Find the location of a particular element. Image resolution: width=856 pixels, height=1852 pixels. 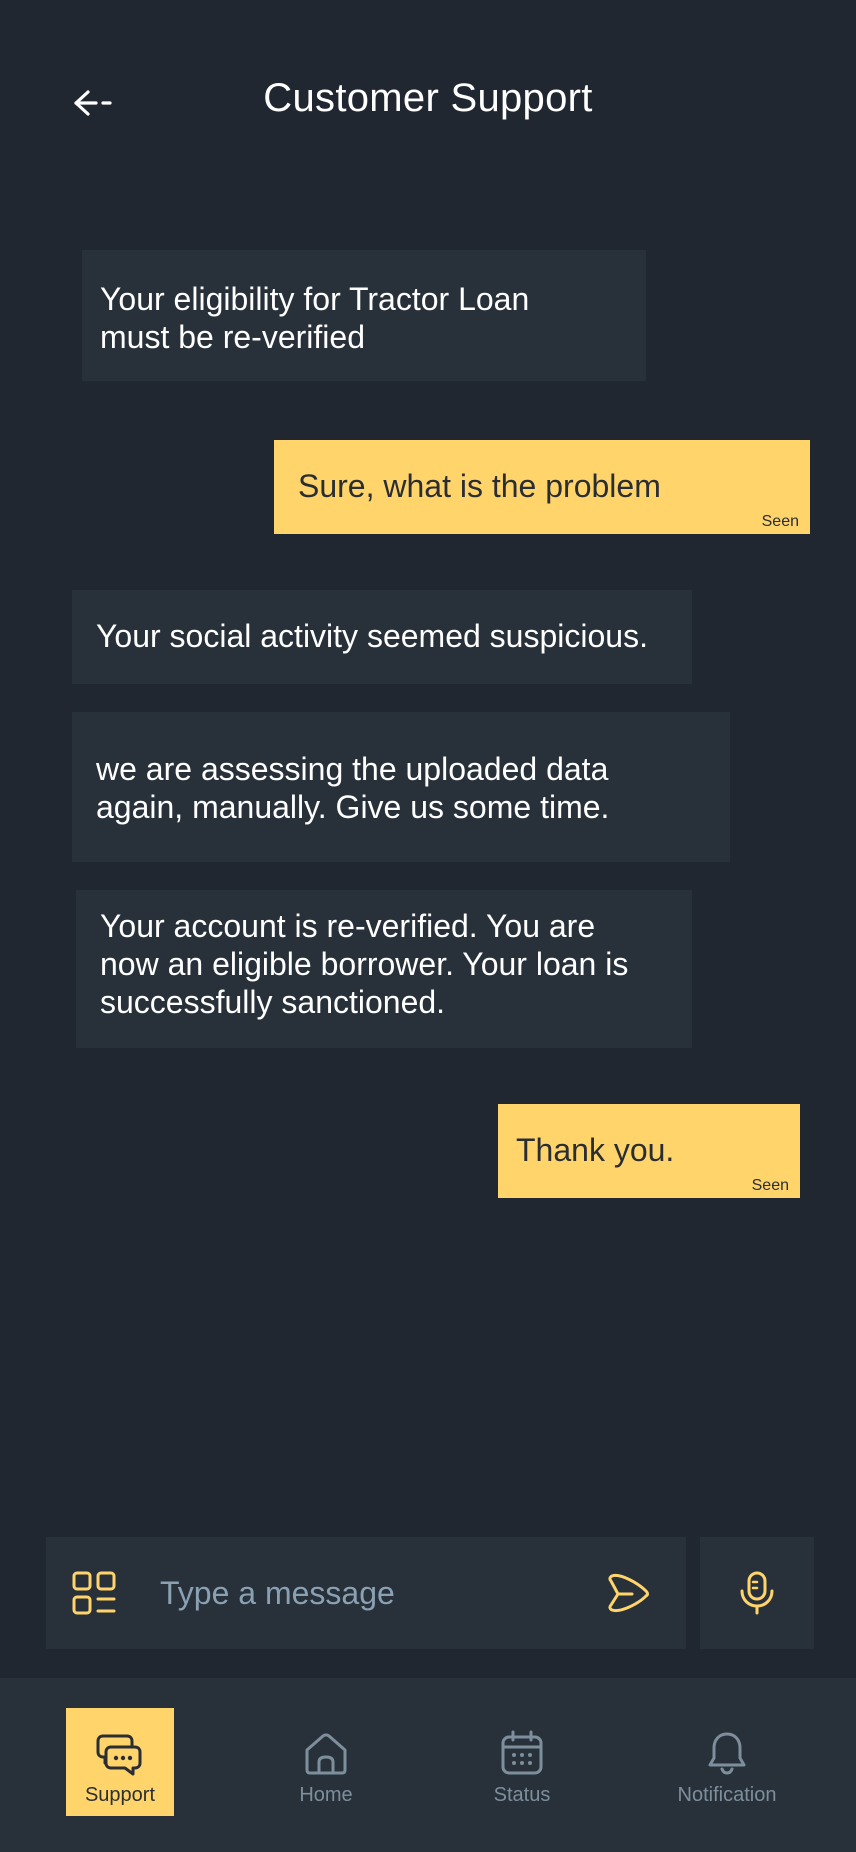

nav-label: Notification is located at coordinates (727, 1795).